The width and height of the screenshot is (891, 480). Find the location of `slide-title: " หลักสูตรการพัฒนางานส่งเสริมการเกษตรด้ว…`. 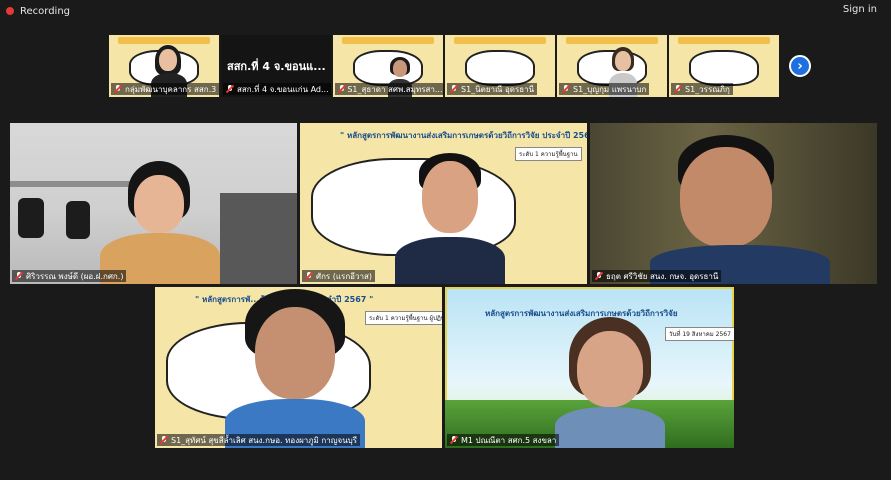

slide-title: " หลักสูตรการพัฒนางานส่งเสริมการเกษตรด้ว… is located at coordinates (463, 135).